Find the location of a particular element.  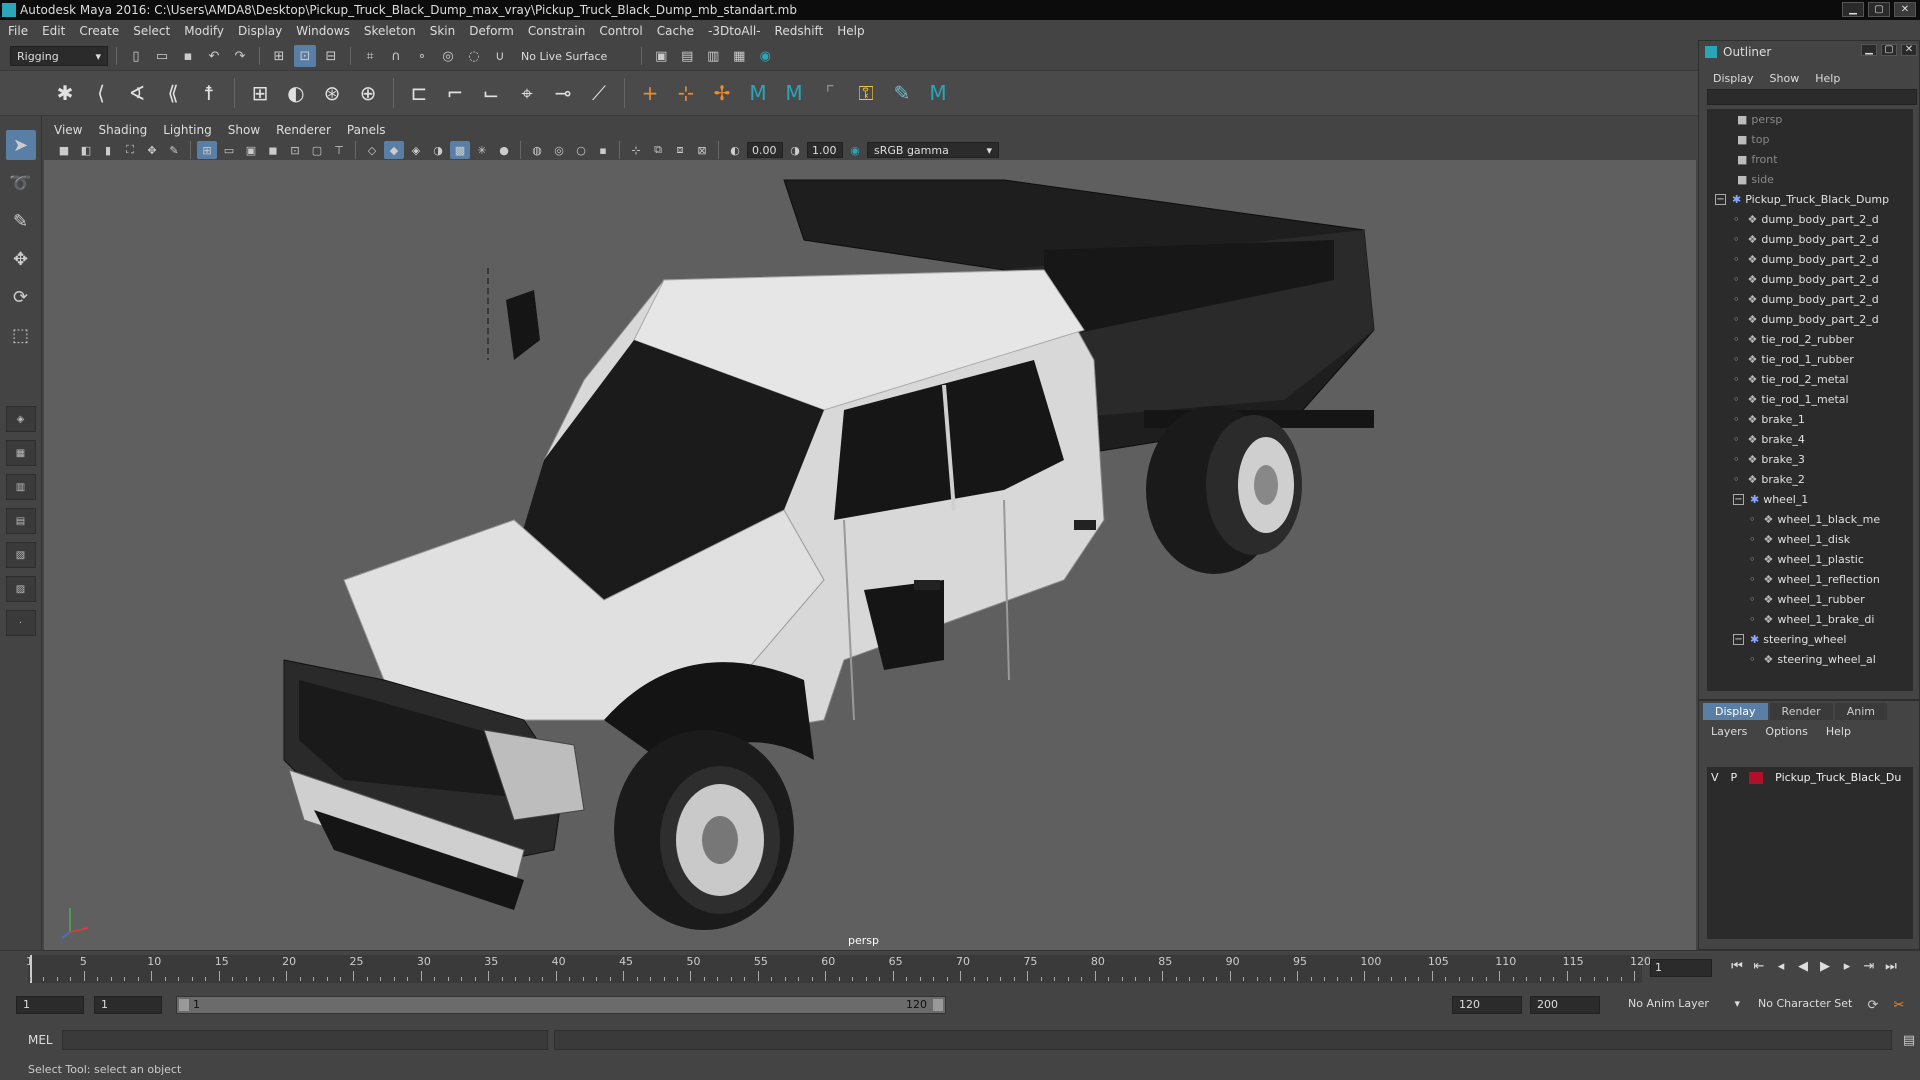

snap-surface-icon: ◌ is located at coordinates (474, 56).